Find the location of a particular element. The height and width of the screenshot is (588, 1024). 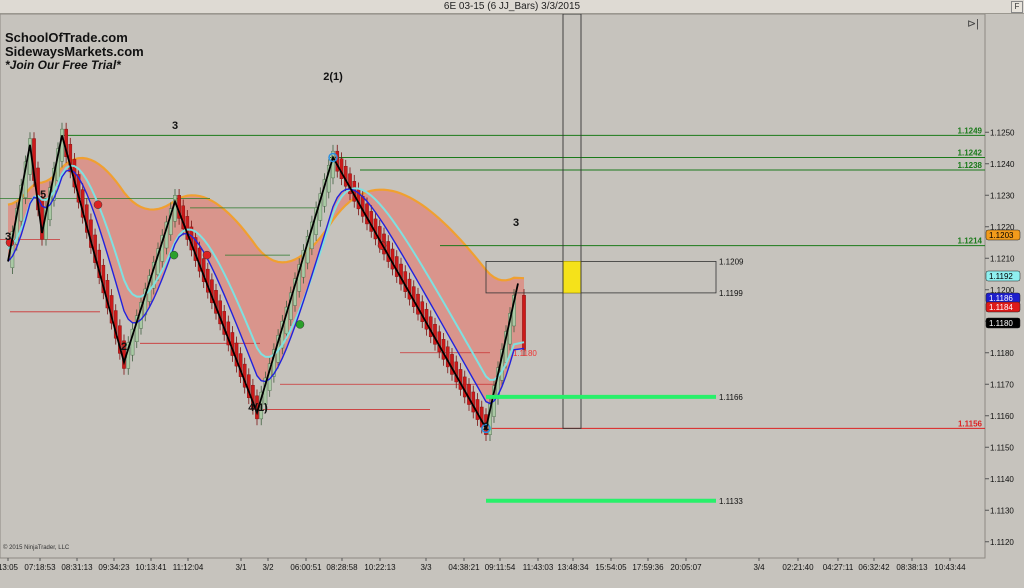

x-tick-label: 15:54:05 is located at coordinates (611, 567).